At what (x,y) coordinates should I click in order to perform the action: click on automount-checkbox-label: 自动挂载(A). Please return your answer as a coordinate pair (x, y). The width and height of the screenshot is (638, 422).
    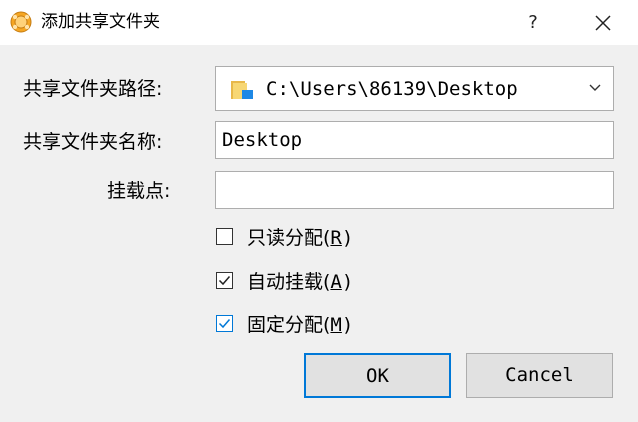
    Looking at the image, I should click on (300, 282).